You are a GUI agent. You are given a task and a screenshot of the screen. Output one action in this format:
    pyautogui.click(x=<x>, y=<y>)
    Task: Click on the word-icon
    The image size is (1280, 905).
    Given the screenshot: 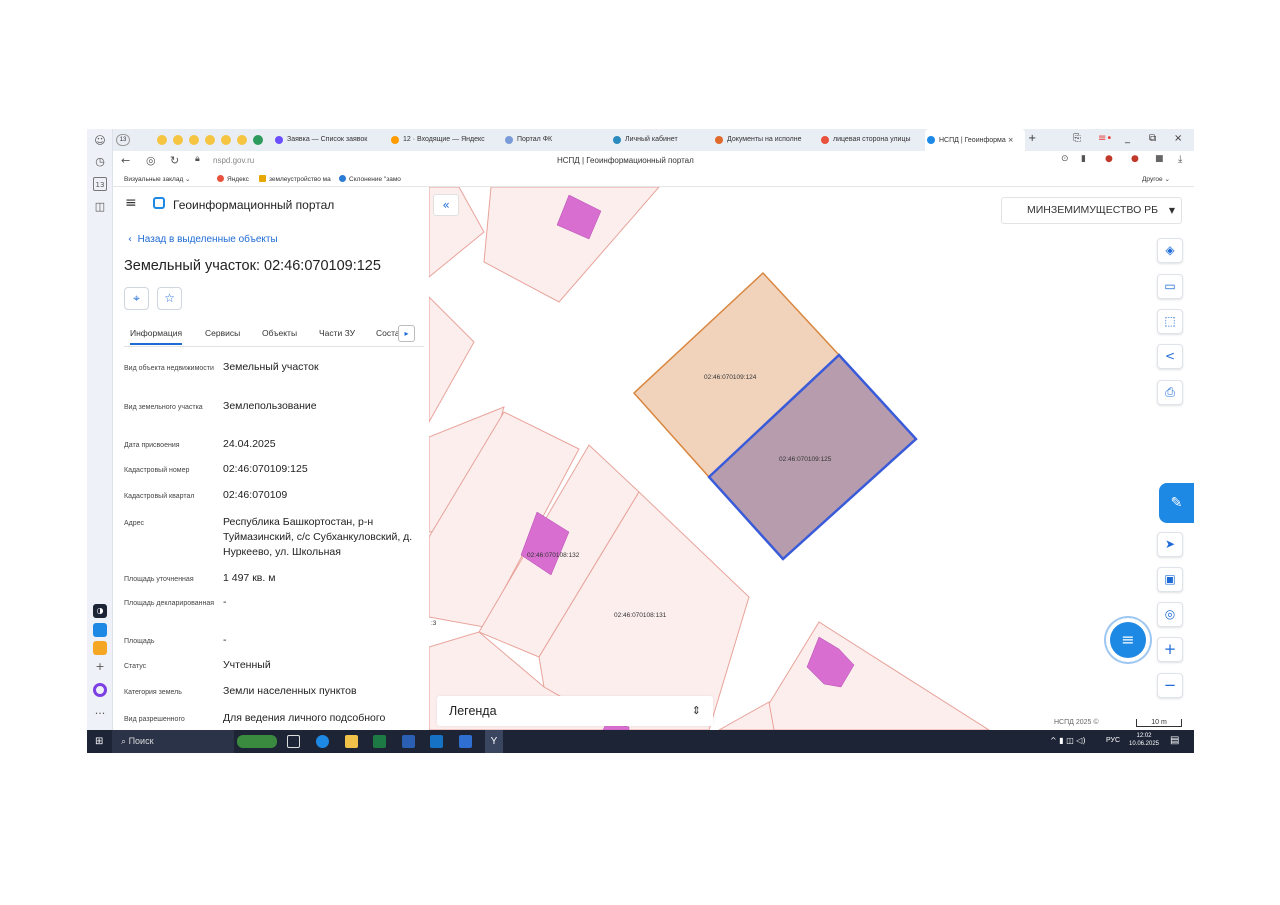 What is the action you would take?
    pyautogui.click(x=408, y=741)
    